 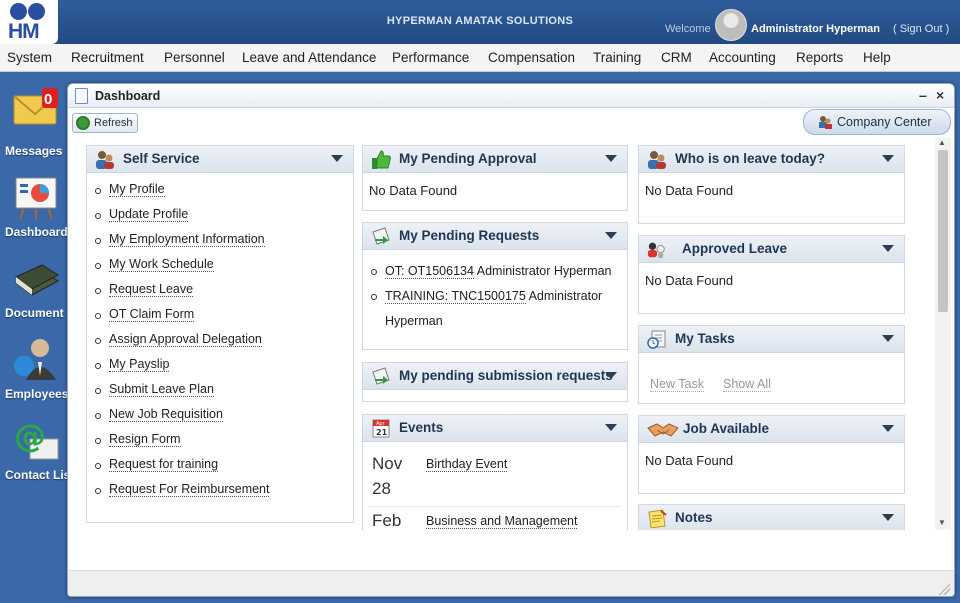 I want to click on my-tasks-header: My Tasks, so click(x=771, y=339).